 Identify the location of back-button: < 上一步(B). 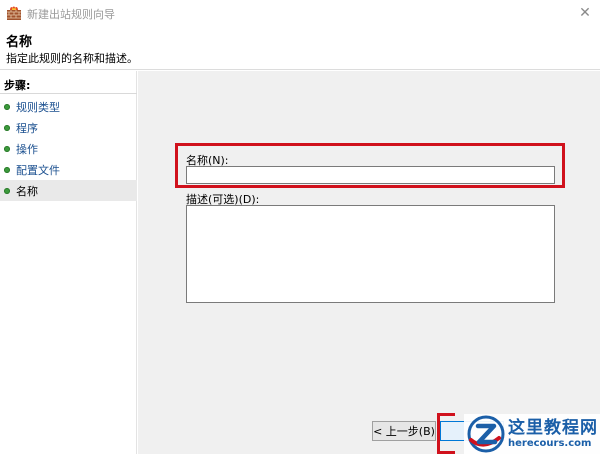
(404, 431).